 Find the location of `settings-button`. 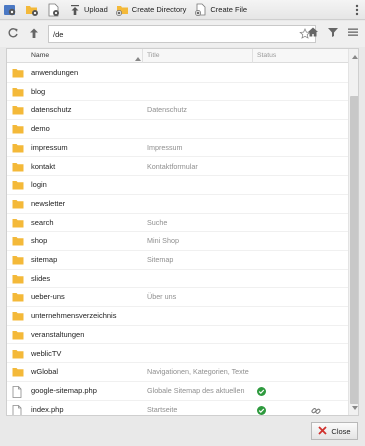

settings-button is located at coordinates (10, 10).